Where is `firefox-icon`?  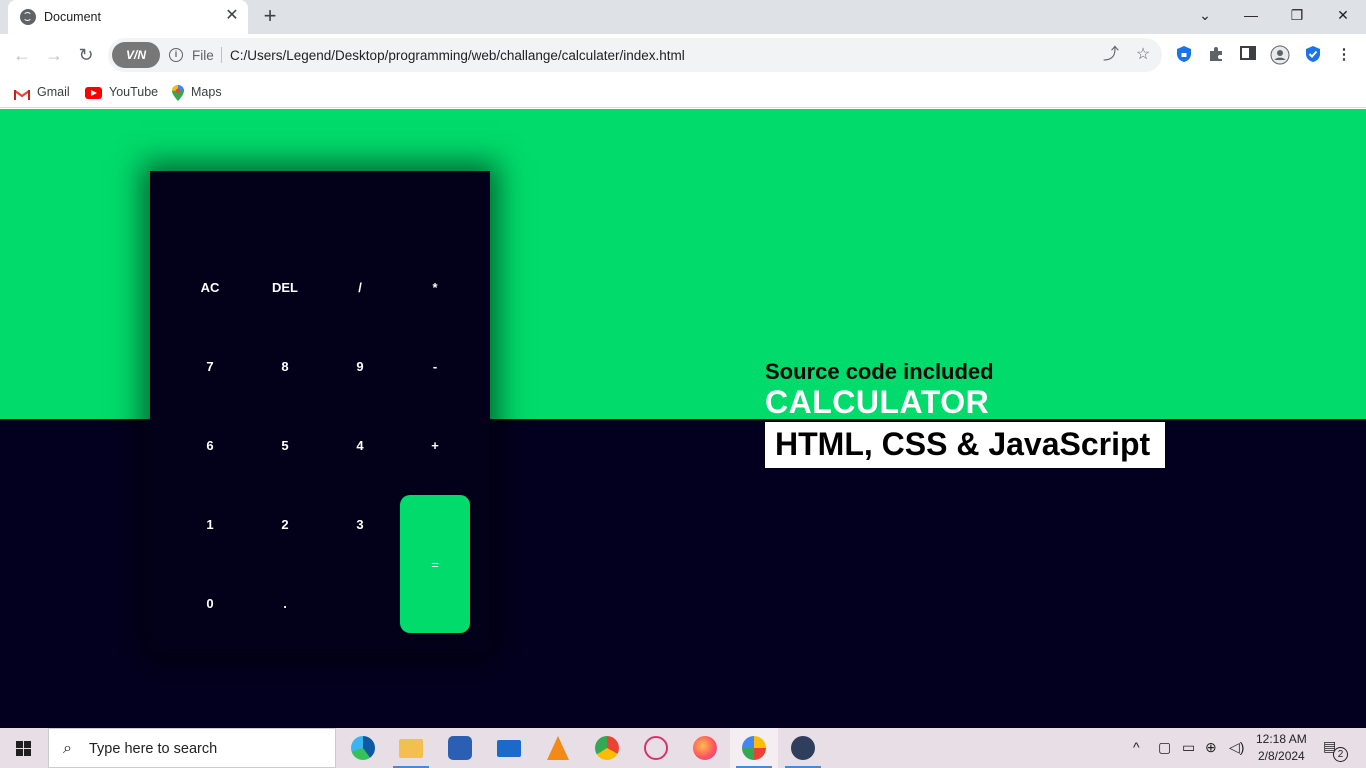 firefox-icon is located at coordinates (705, 748).